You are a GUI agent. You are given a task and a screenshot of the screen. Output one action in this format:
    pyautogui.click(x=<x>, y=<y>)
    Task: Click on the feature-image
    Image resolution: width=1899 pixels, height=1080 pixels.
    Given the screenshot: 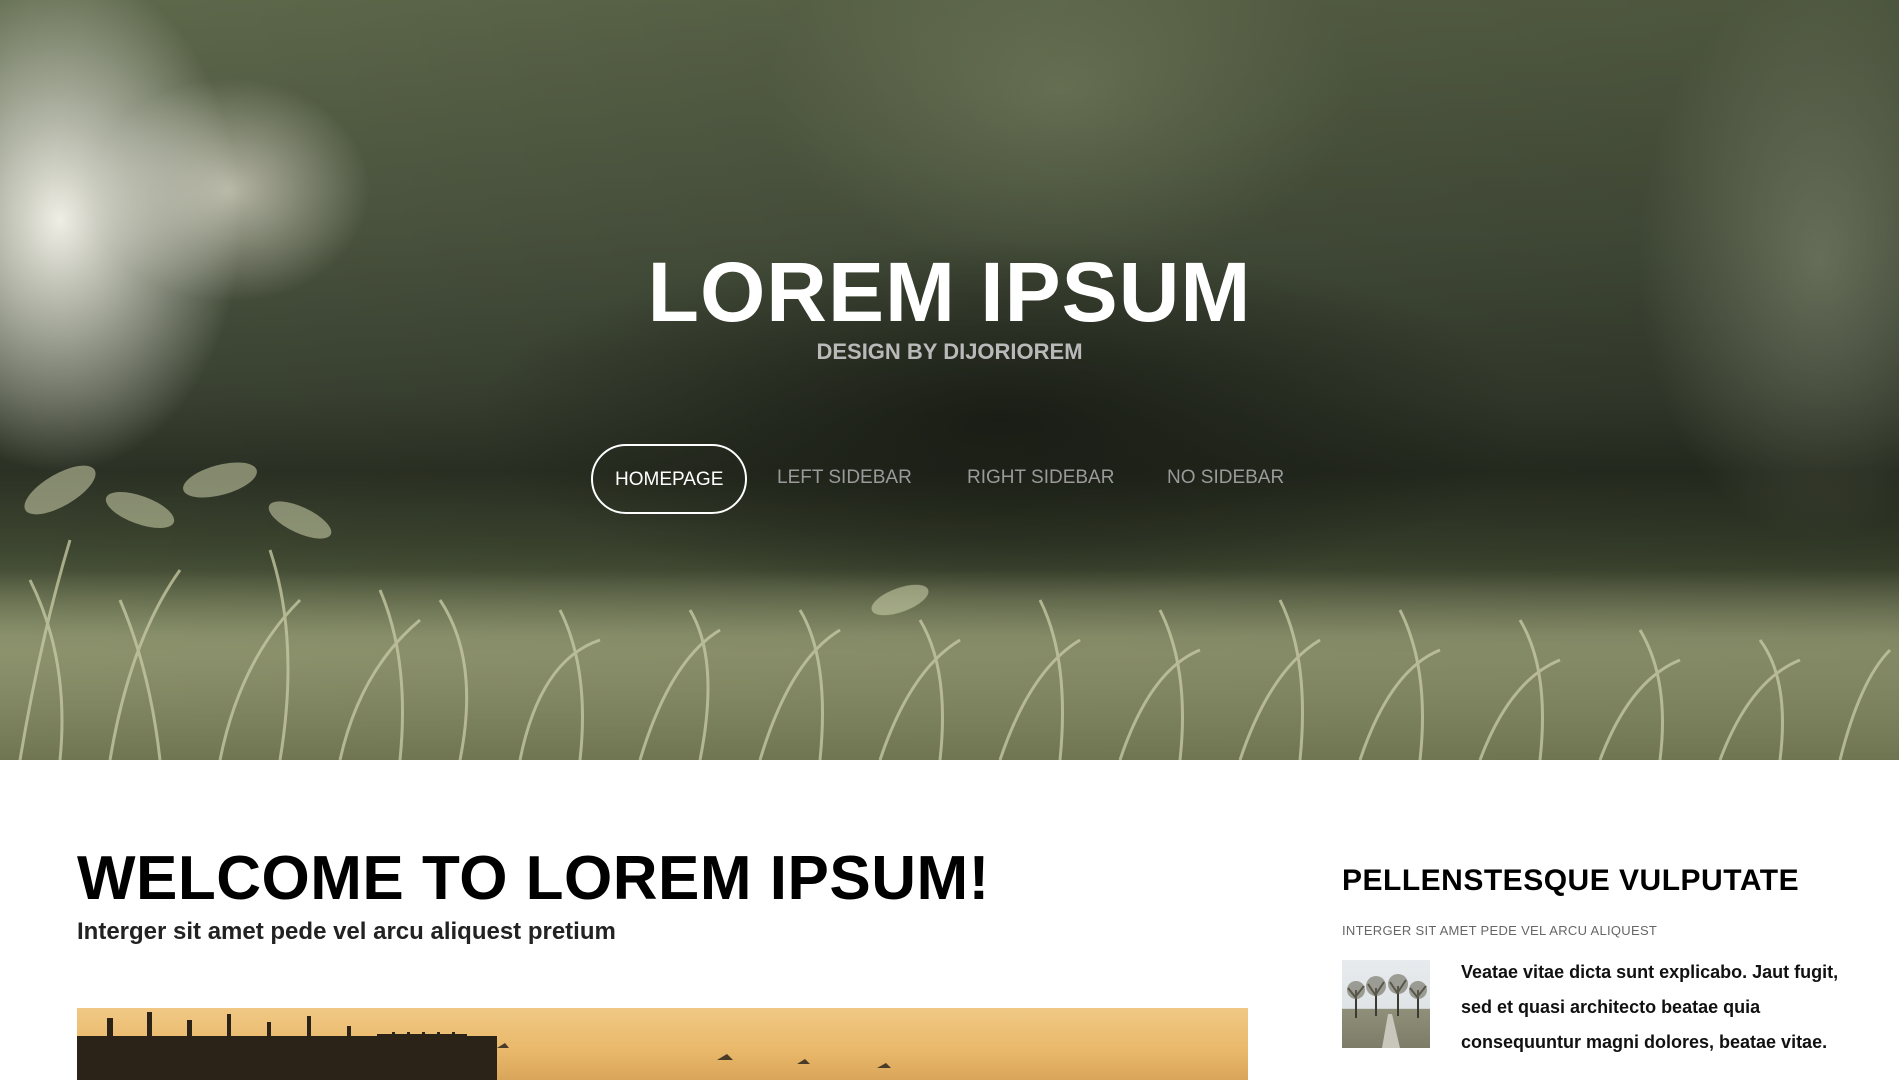 What is the action you would take?
    pyautogui.click(x=662, y=1044)
    